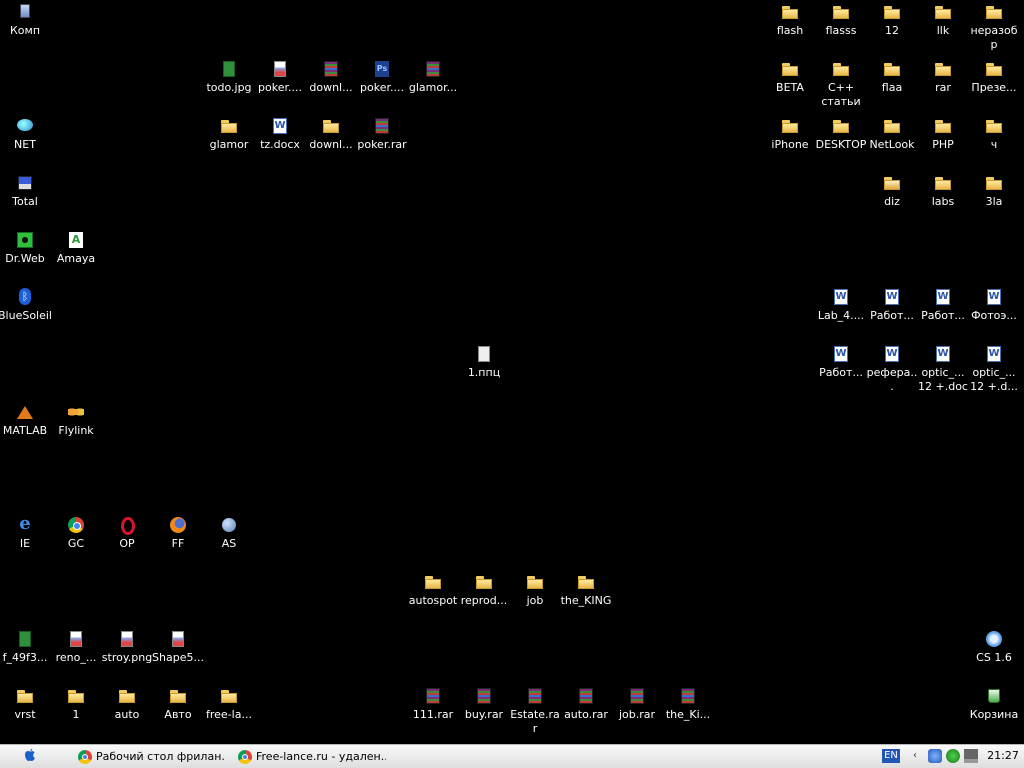 This screenshot has height=768, width=1024. Describe the element at coordinates (484, 704) in the screenshot. I see `desktop-icon: buy.rar` at that location.